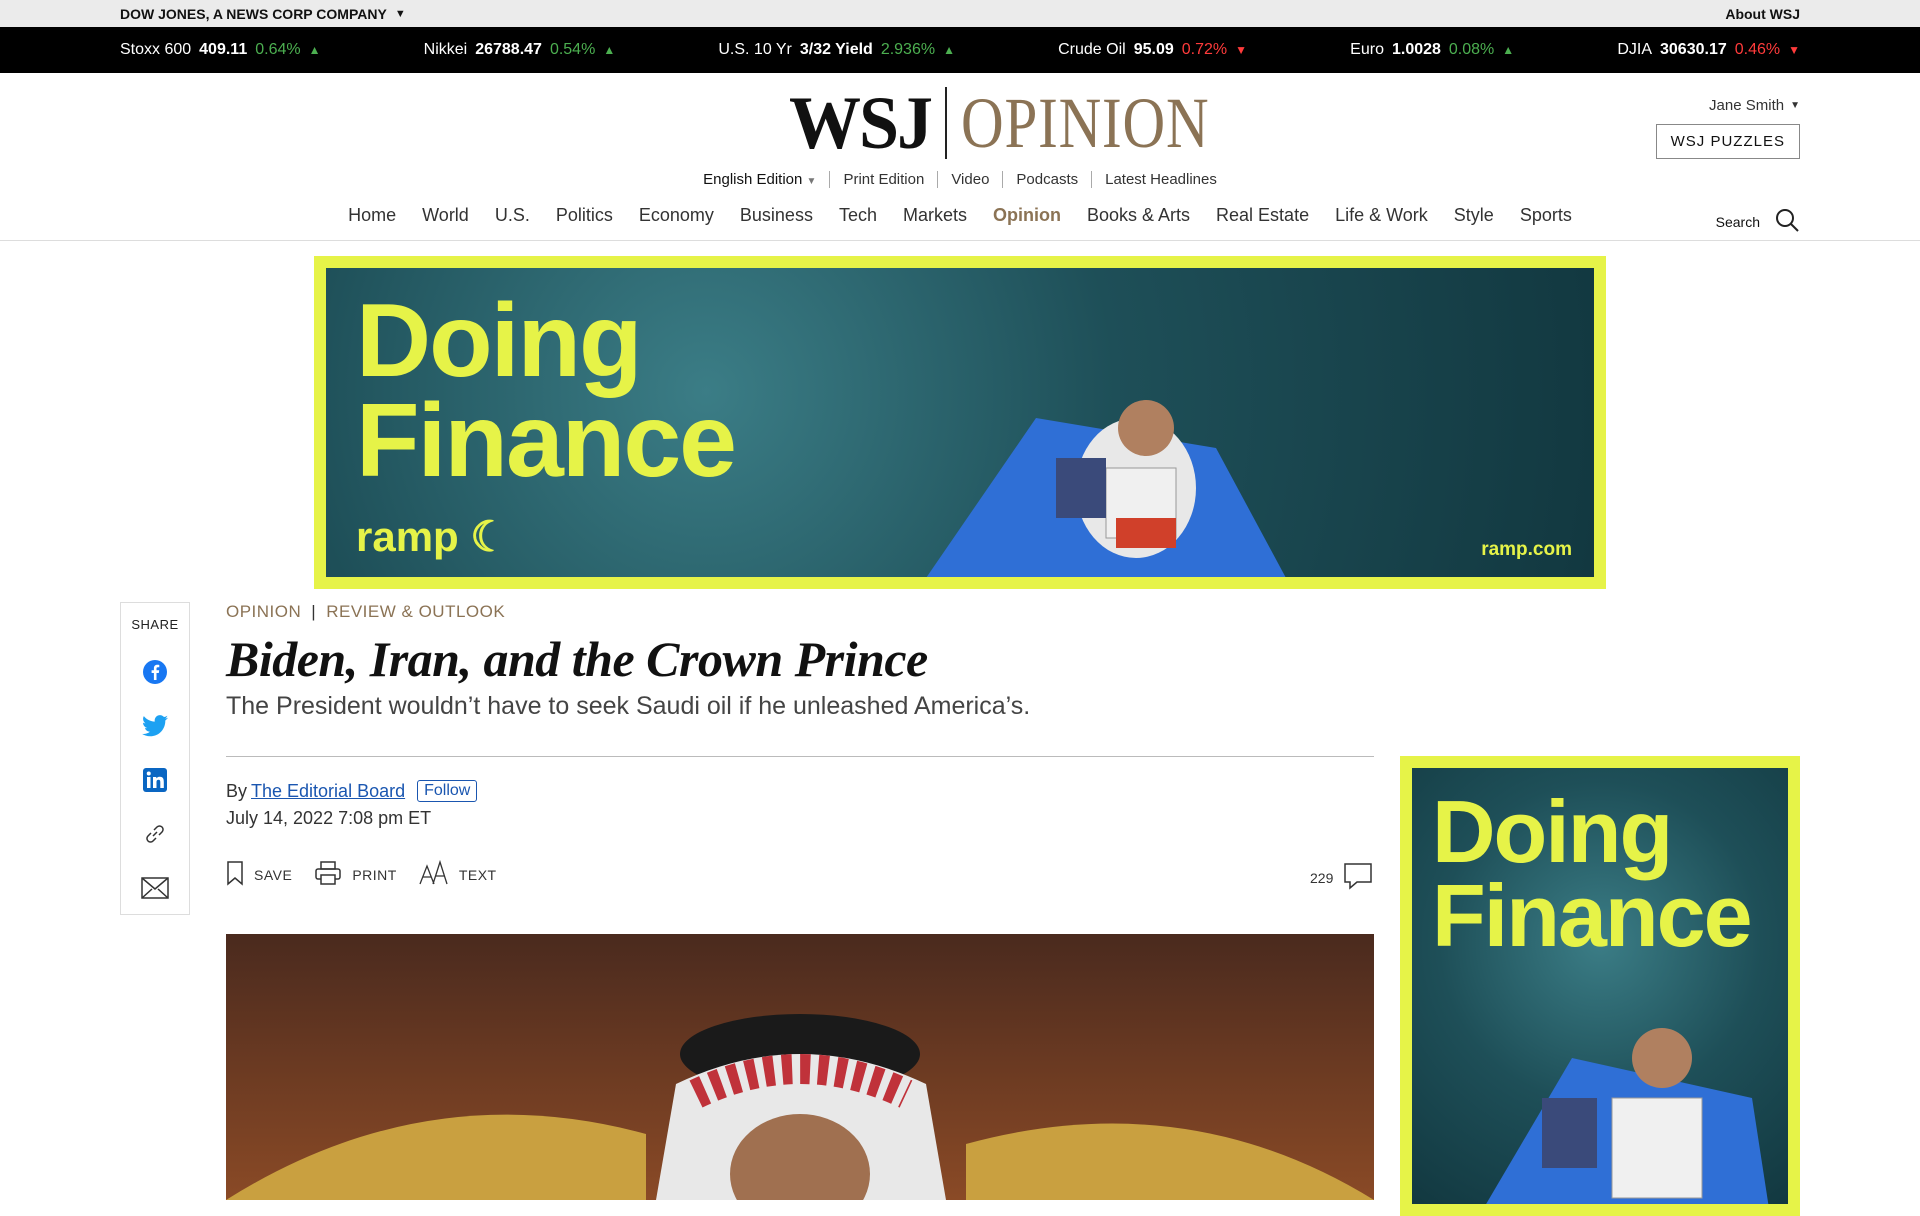  Describe the element at coordinates (1262, 215) in the screenshot. I see `nav-item-real-estate: Real Estate` at that location.